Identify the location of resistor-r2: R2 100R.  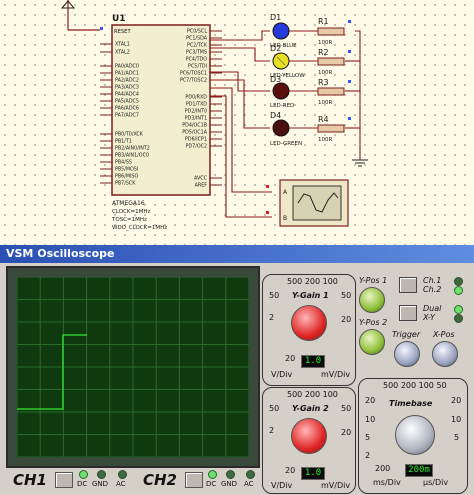
(317, 62).